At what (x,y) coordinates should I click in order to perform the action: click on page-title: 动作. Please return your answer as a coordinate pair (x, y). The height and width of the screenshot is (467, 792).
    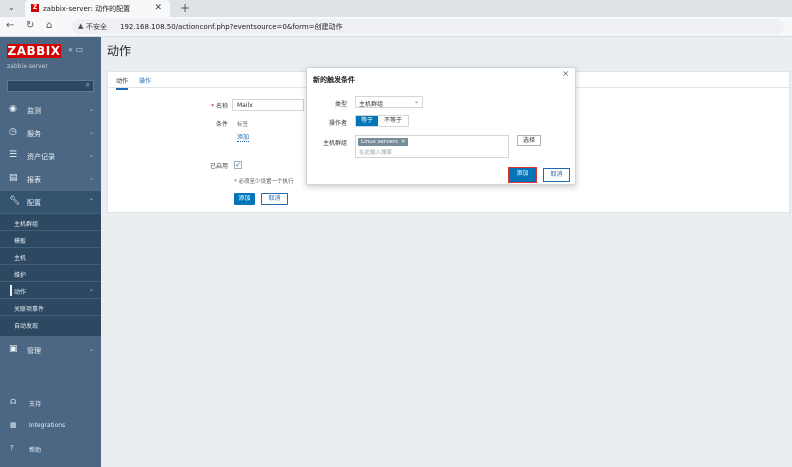
    Looking at the image, I should click on (119, 51).